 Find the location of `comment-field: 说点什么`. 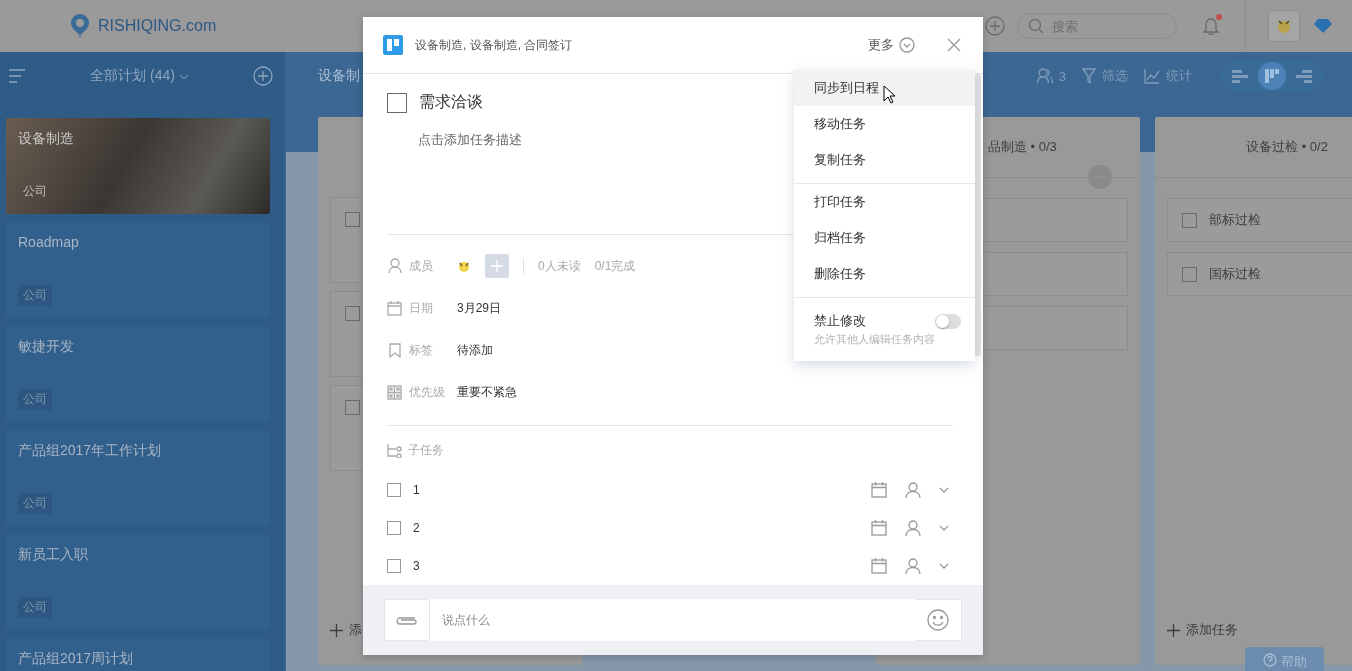

comment-field: 说点什么 is located at coordinates (672, 620).